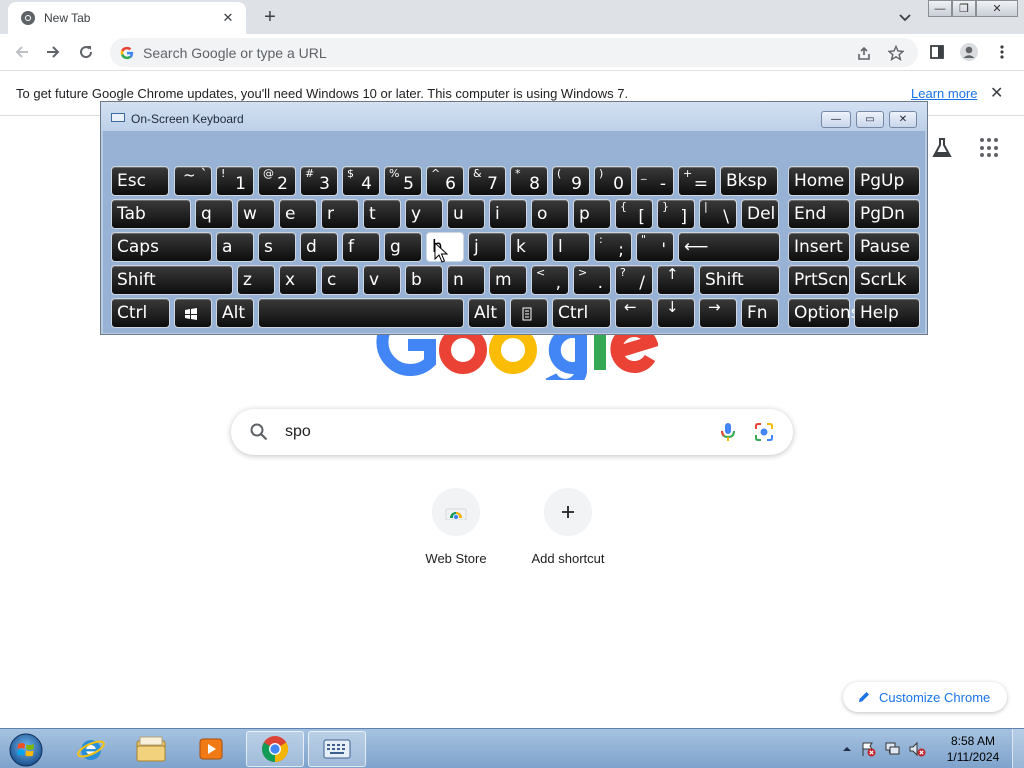 This screenshot has height=768, width=1024. I want to click on key-prtscn: PrtScn, so click(819, 280).